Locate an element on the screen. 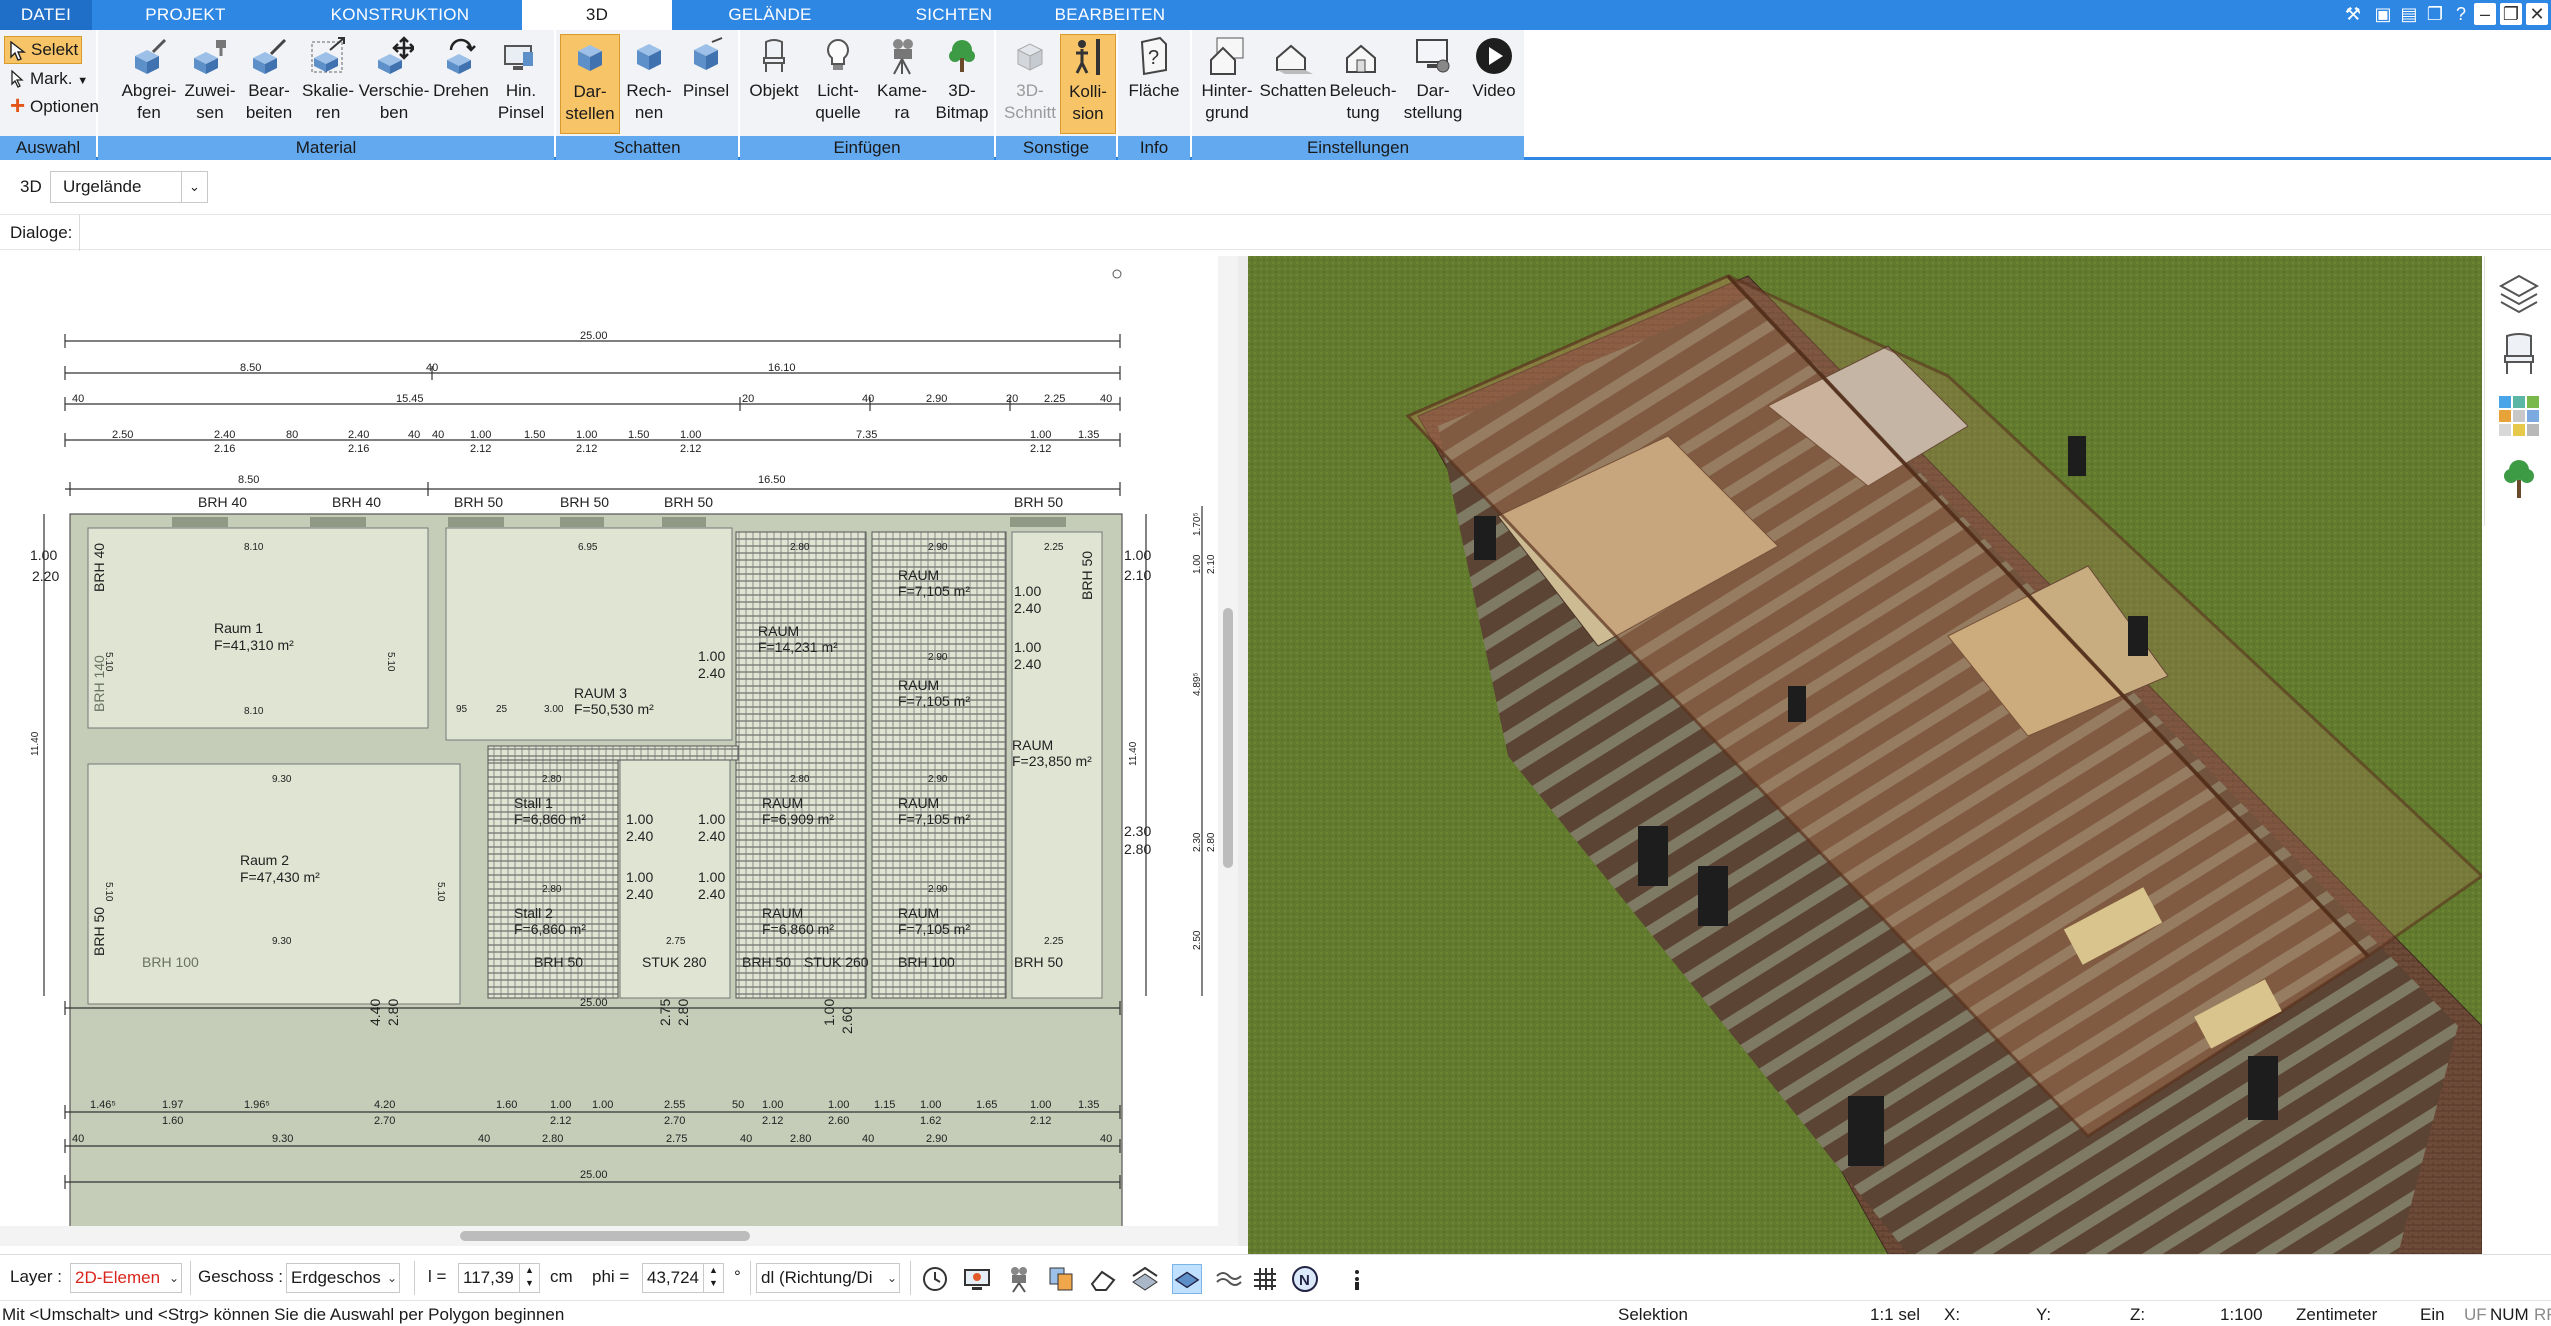 The width and height of the screenshot is (2551, 1326). compute-cube-icon is located at coordinates (649, 57).